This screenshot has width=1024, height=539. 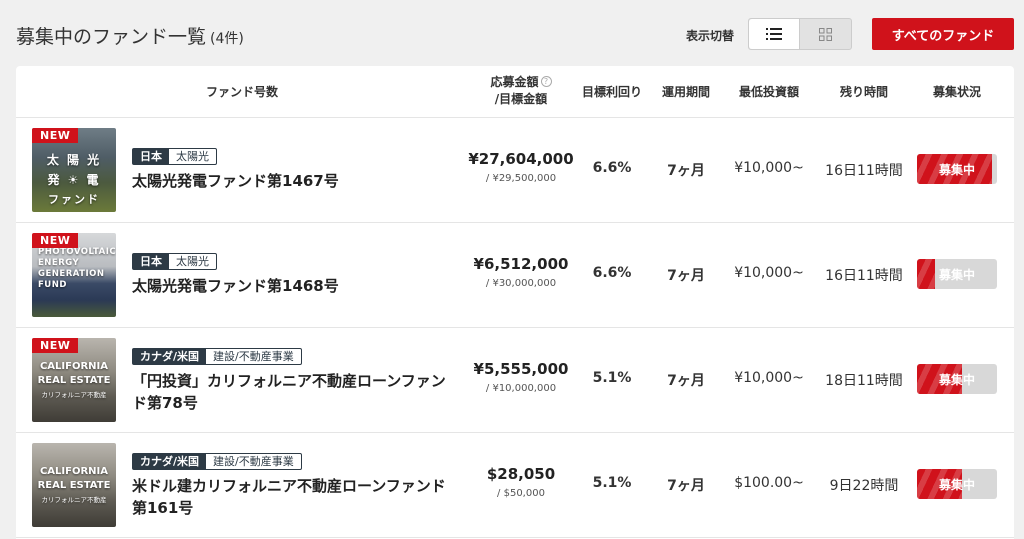 I want to click on fund-name: 太陽光発電ファンド第1467号, so click(x=292, y=181).